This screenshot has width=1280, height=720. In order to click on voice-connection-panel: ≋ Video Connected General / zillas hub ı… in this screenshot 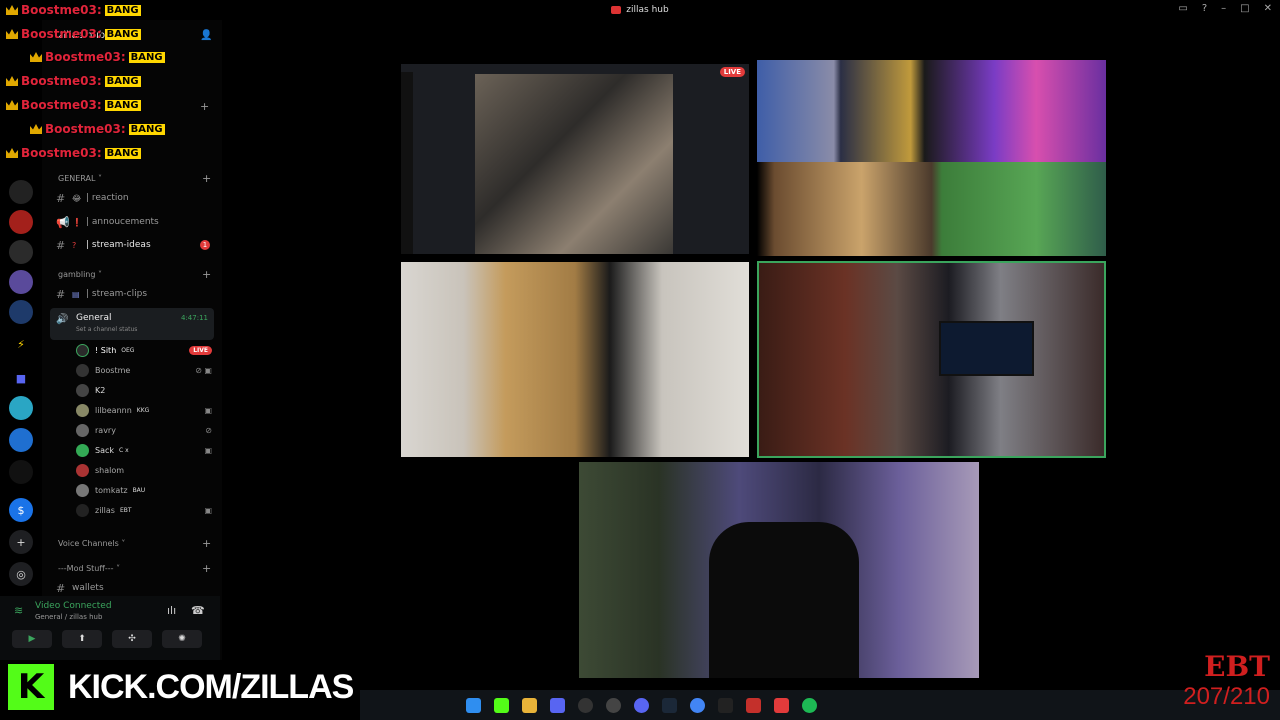, I will do `click(110, 628)`.